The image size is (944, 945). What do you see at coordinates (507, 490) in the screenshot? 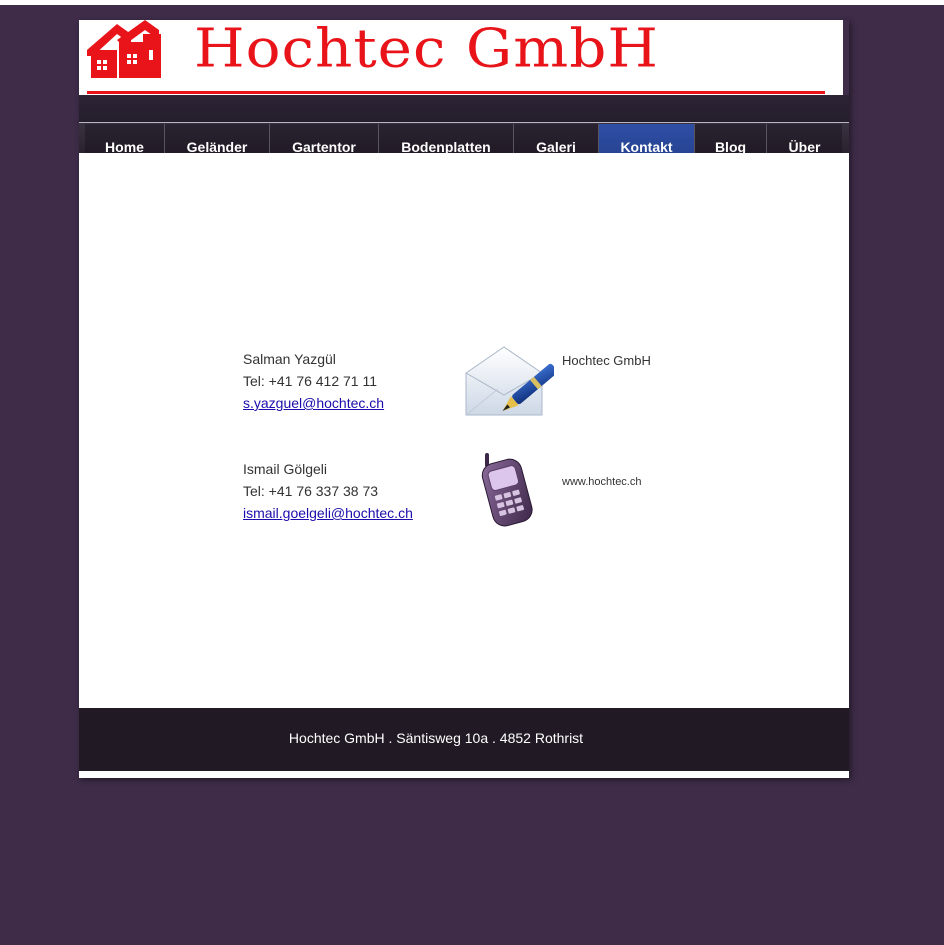
I see `mobile-phone-icon` at bounding box center [507, 490].